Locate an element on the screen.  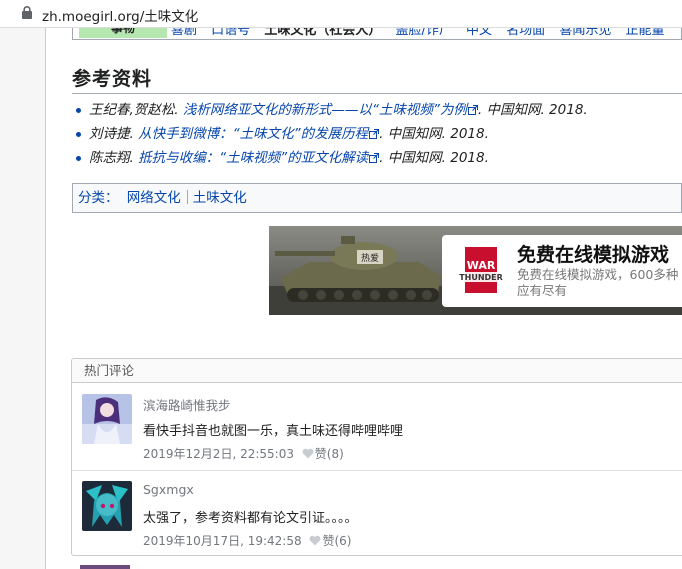
reference-author: 王纪春,贺赵松 is located at coordinates (132, 110).